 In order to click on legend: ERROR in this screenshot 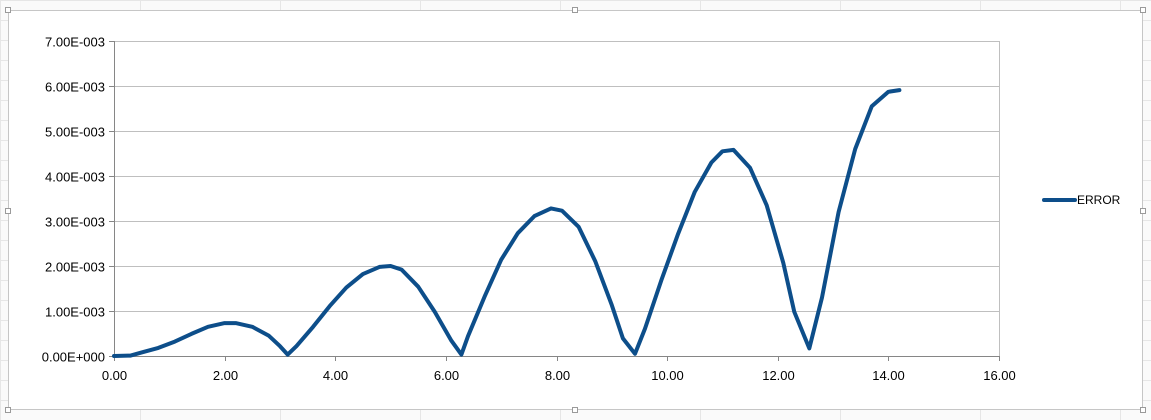, I will do `click(1081, 200)`.